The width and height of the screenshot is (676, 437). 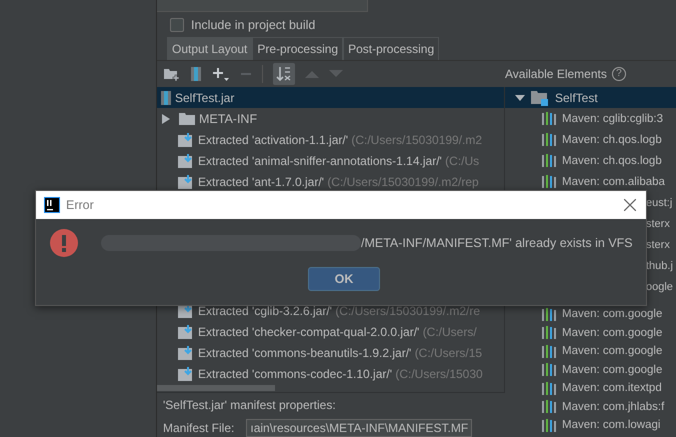 I want to click on tree-item: Extracted 'commons-codec-1.10.jar/' (C:/Users/15030, so click(x=340, y=373).